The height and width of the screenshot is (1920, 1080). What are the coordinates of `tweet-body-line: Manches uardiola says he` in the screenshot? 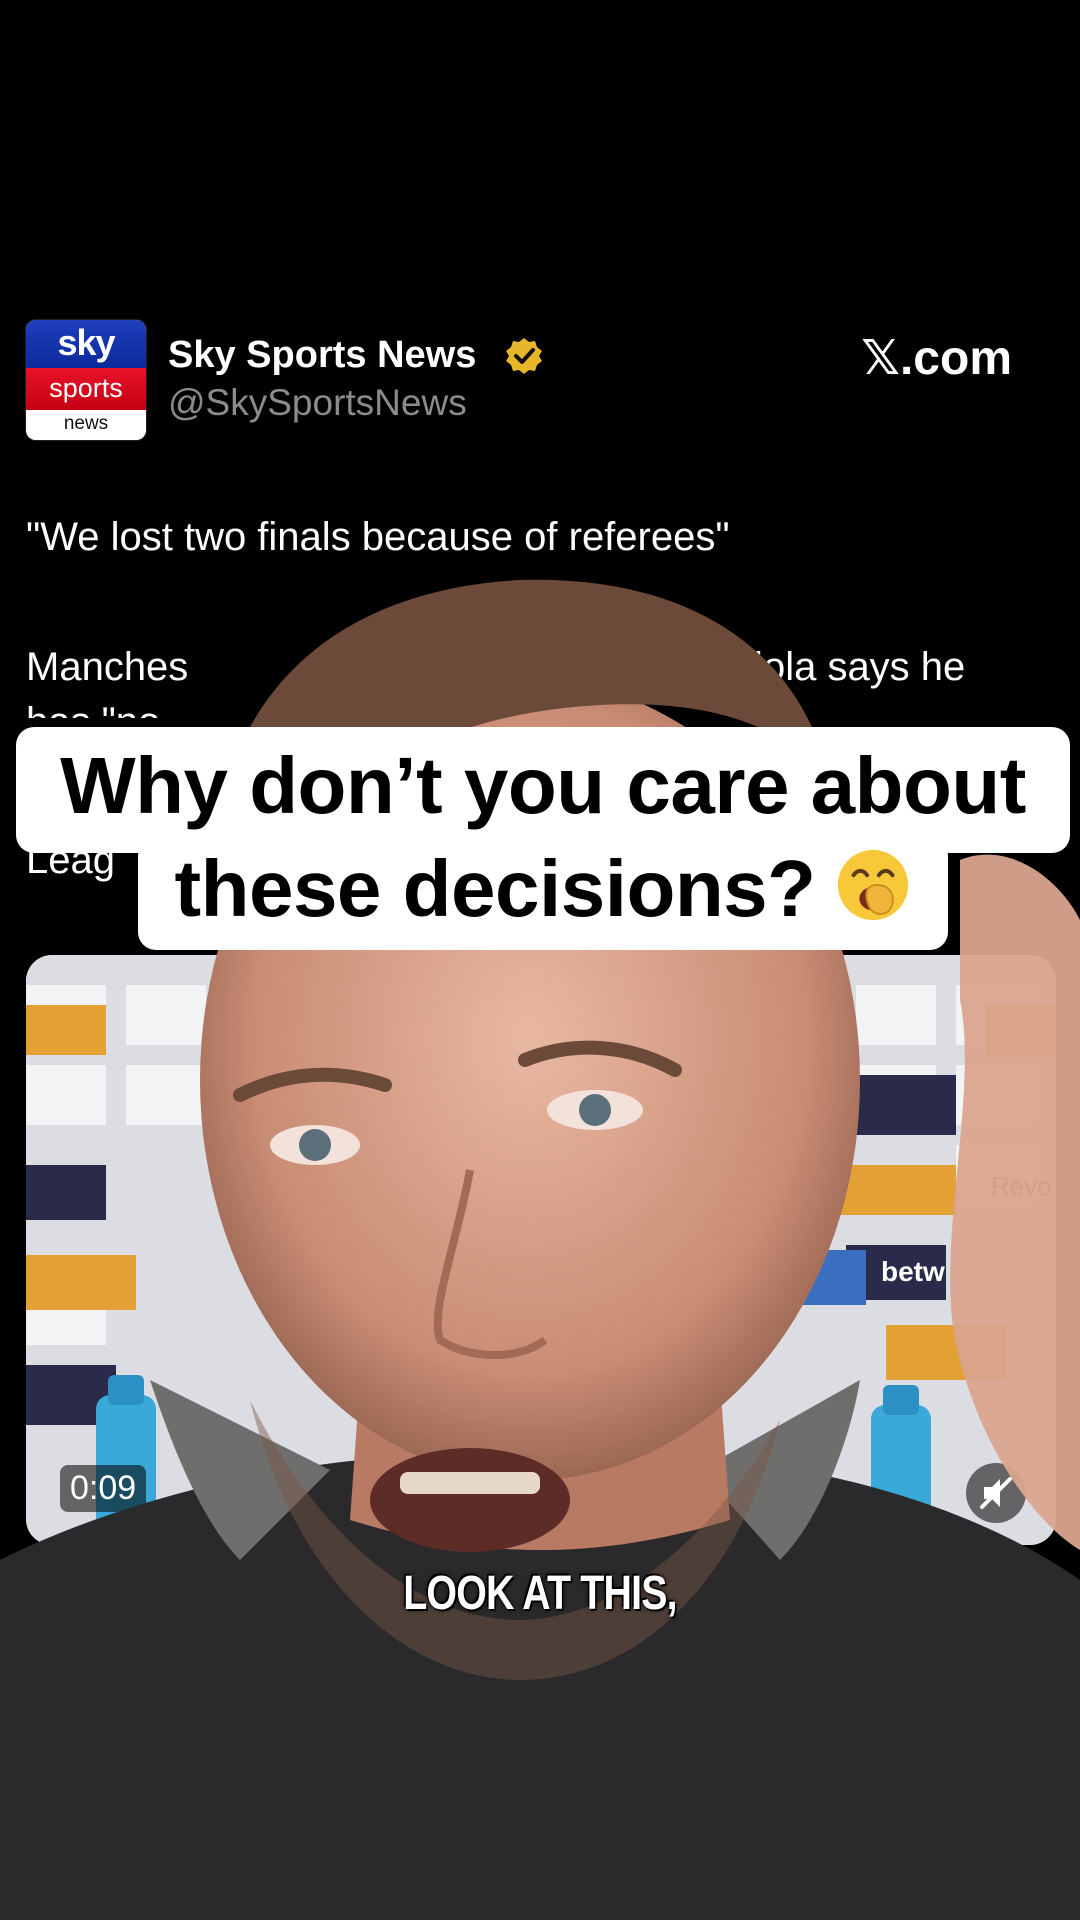 It's located at (541, 667).